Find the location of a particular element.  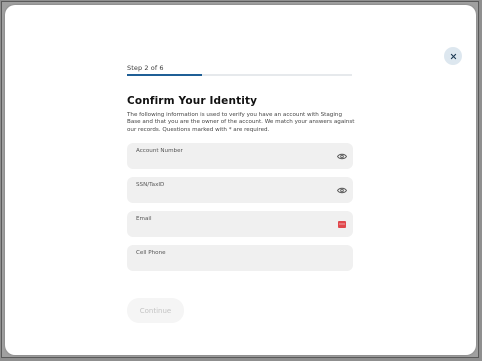

autofill-icon is located at coordinates (342, 224).